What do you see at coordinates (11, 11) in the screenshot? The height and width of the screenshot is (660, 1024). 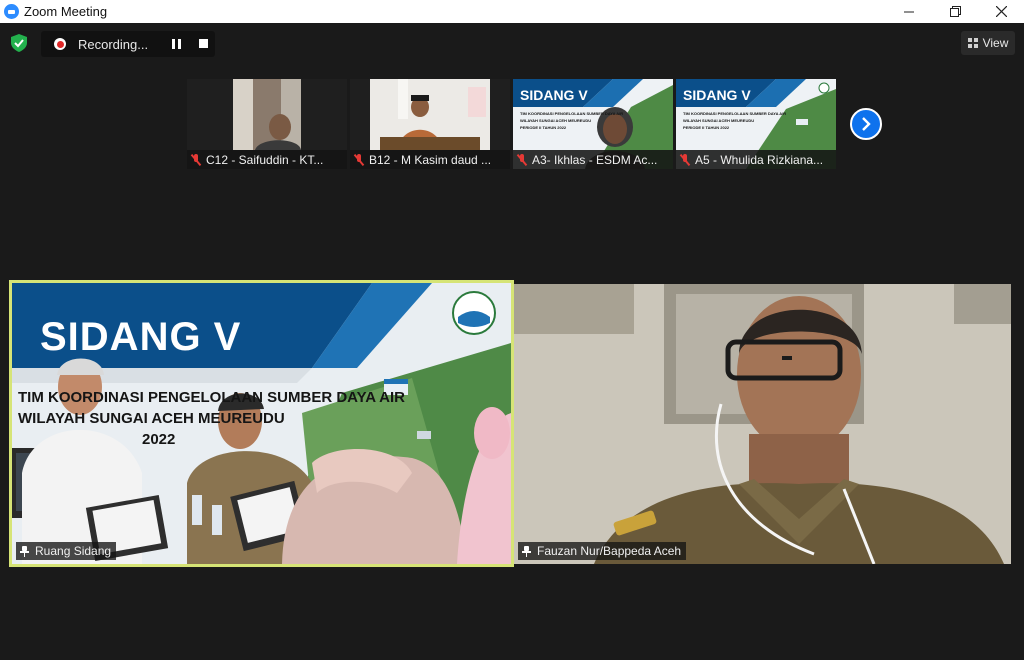 I see `zoom-app-icon` at bounding box center [11, 11].